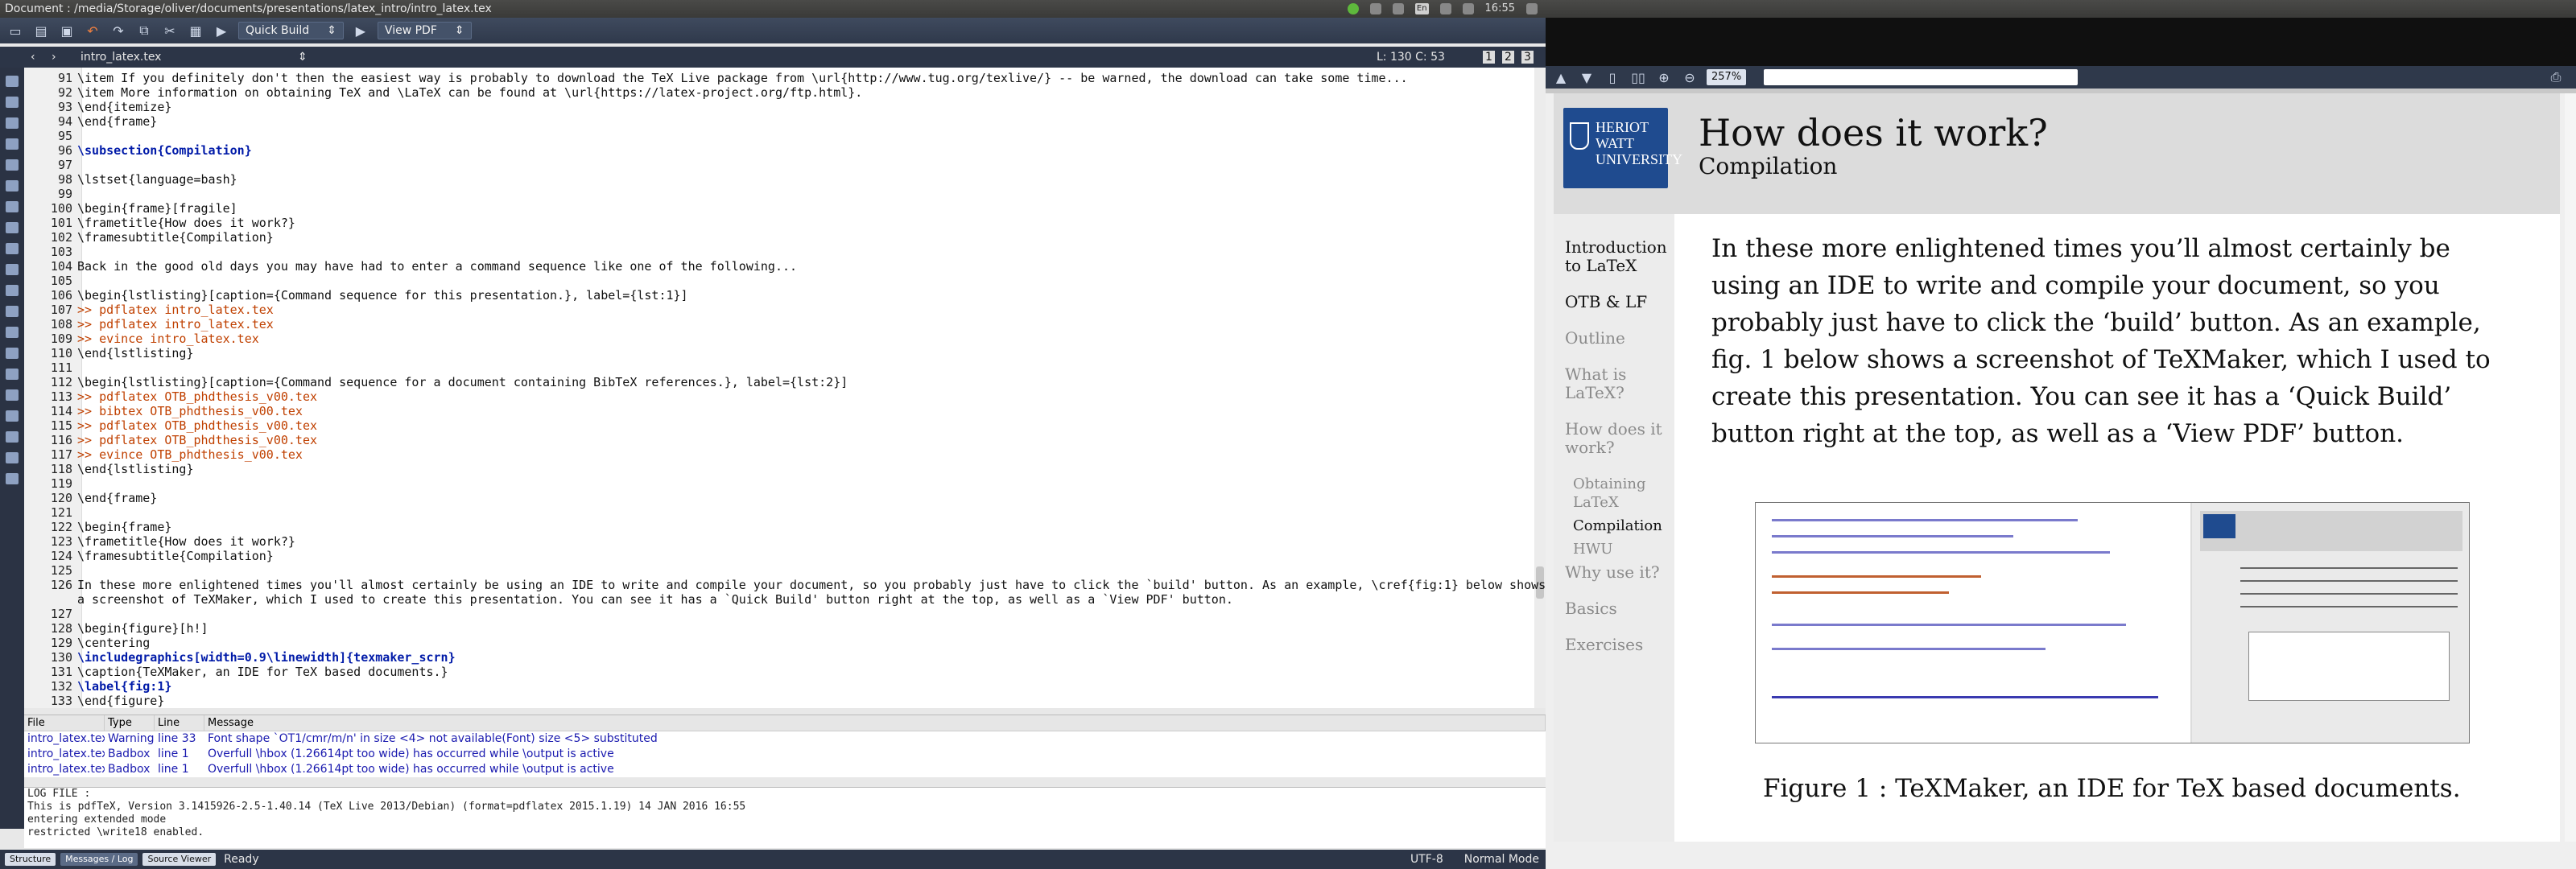  Describe the element at coordinates (785, 208) in the screenshot. I see `code-line: 100 \begin{frame}[fragile]` at that location.